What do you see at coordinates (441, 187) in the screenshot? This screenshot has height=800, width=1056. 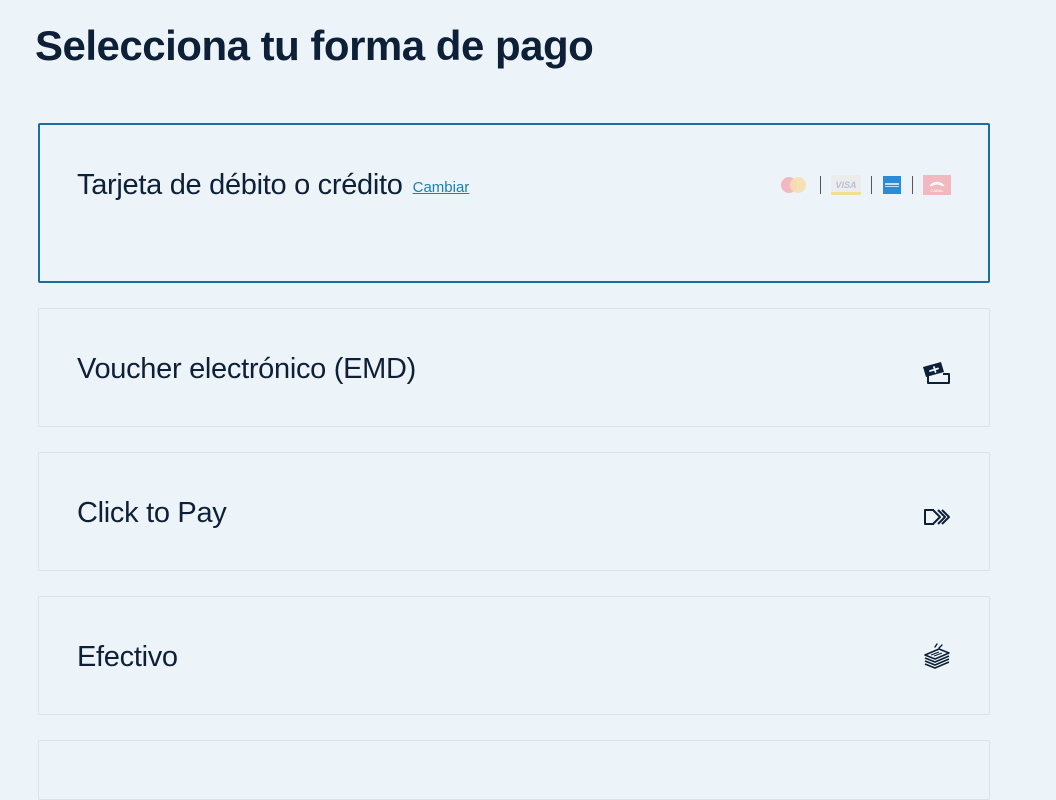 I see `change-card-link: Cambiar` at bounding box center [441, 187].